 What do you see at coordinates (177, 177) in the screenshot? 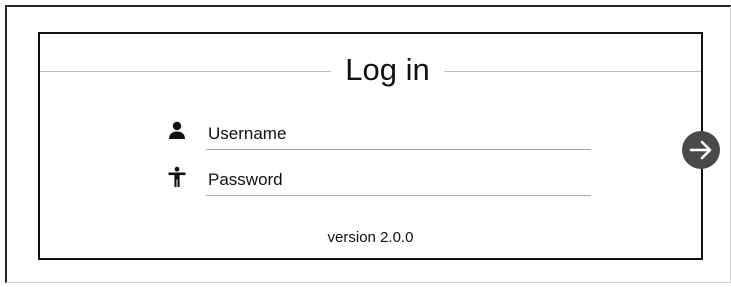
I see `accessibility-icon` at bounding box center [177, 177].